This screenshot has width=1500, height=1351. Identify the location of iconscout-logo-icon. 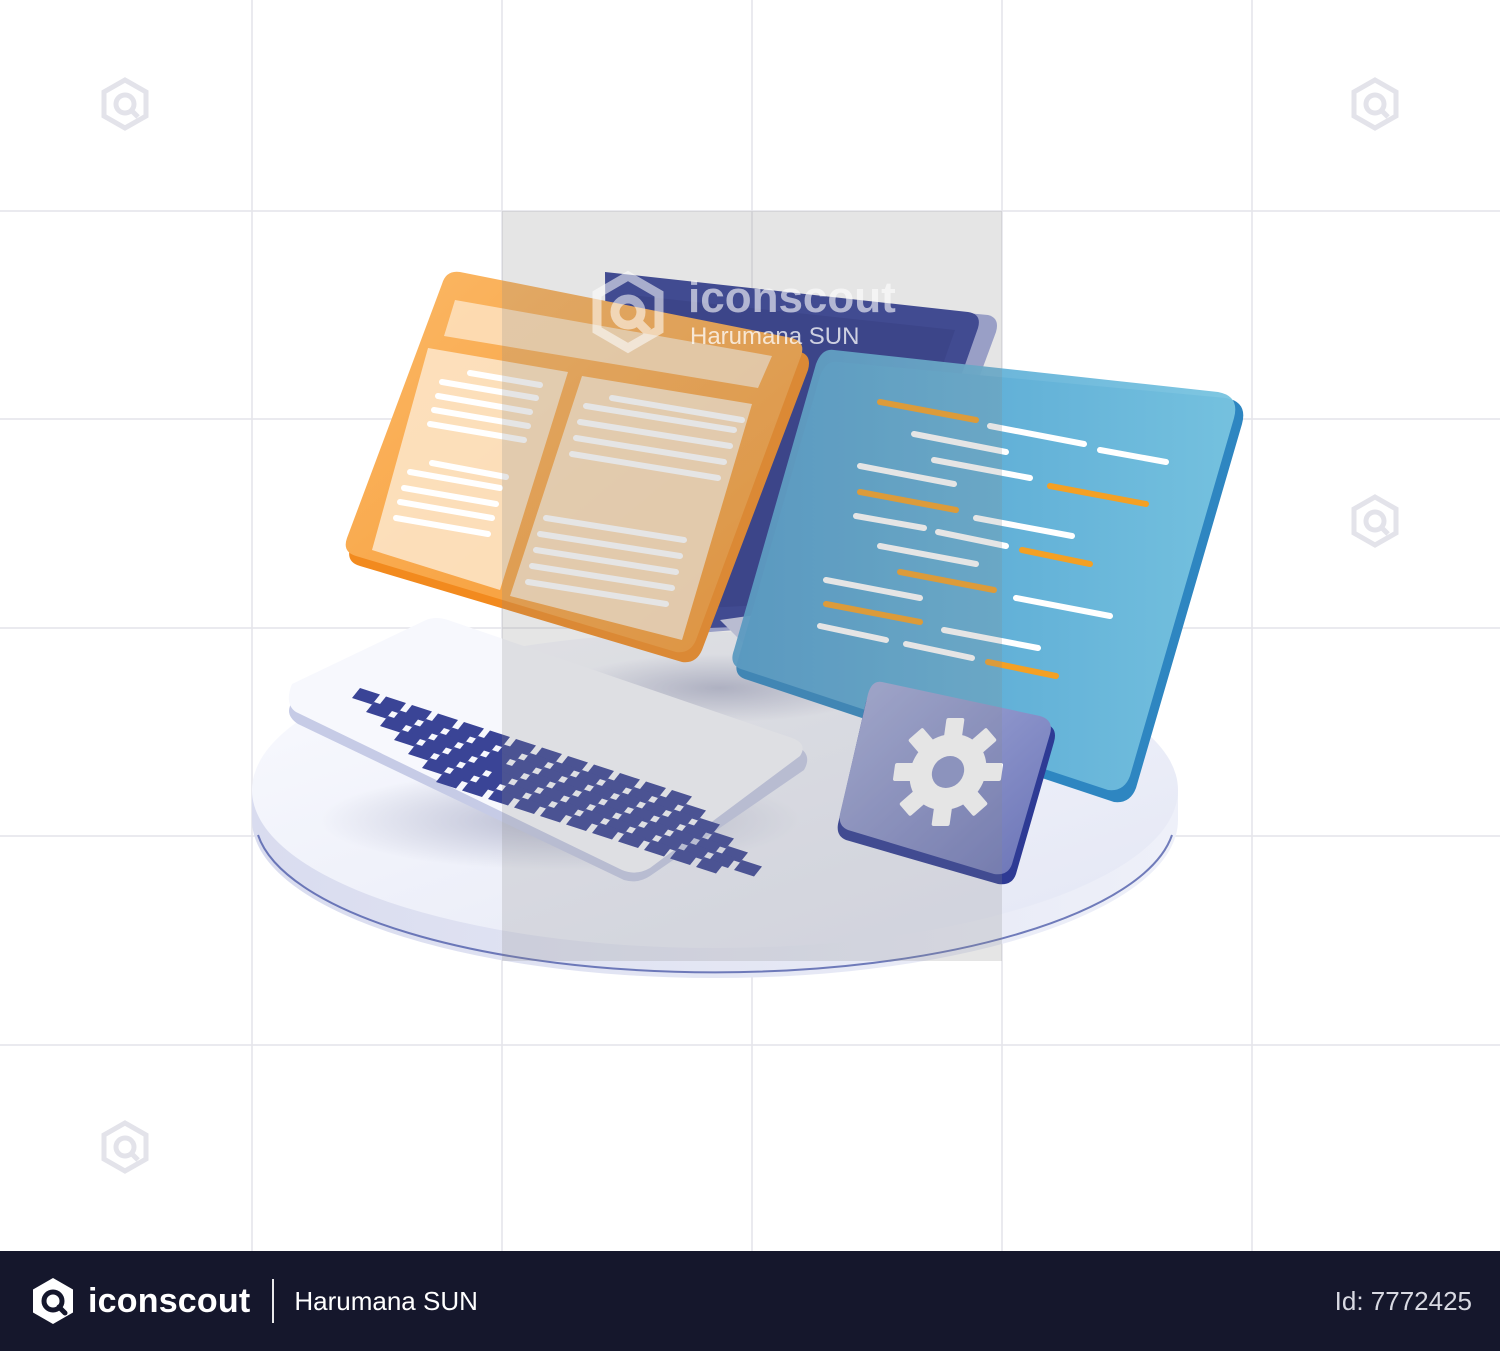
(53, 1301).